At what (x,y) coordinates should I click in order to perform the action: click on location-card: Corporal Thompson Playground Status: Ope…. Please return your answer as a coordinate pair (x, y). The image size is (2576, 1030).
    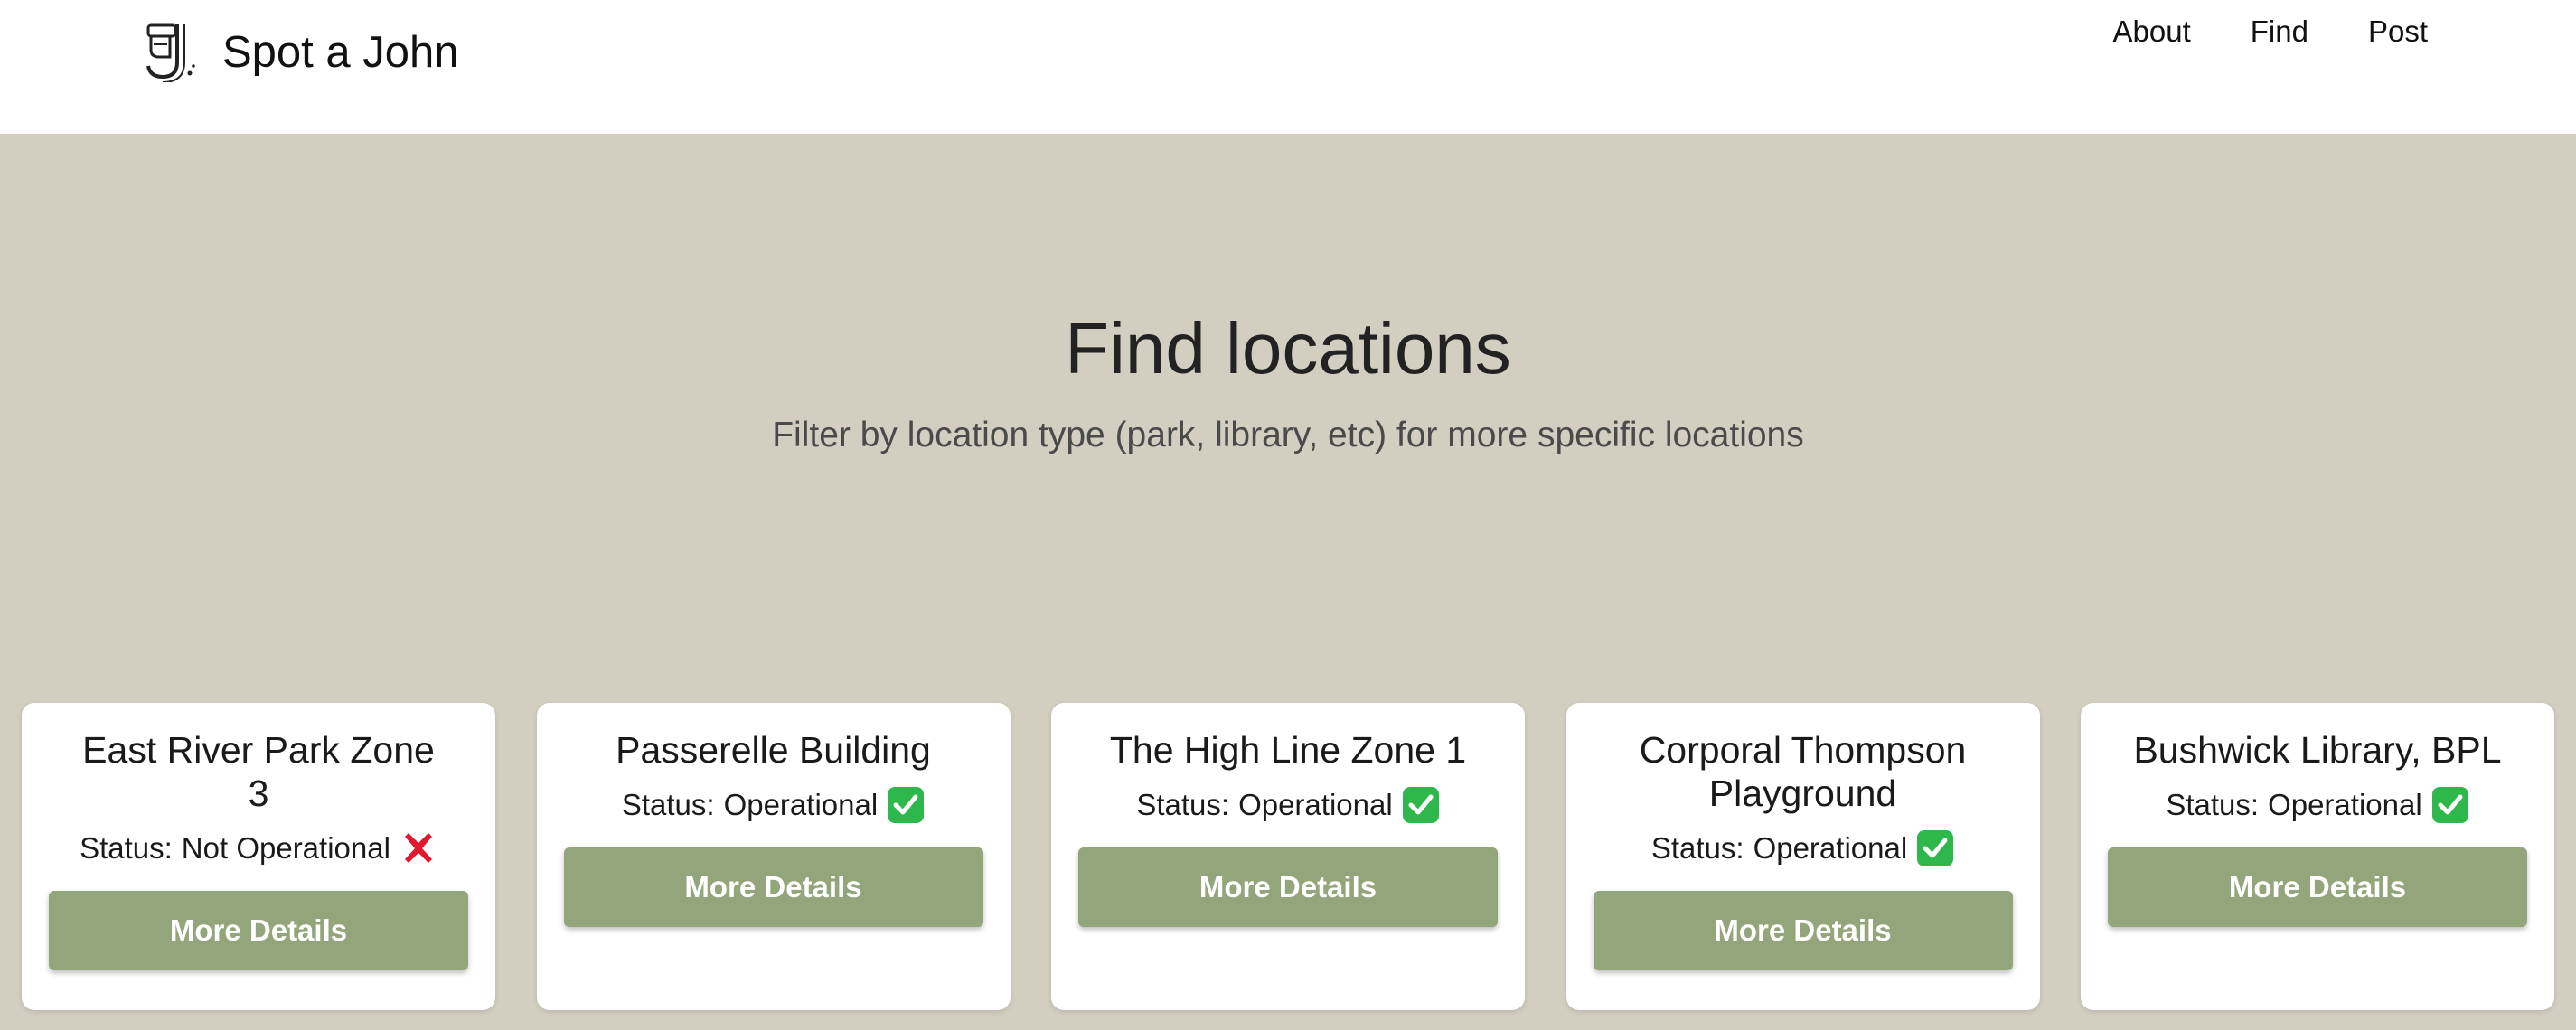
    Looking at the image, I should click on (1803, 856).